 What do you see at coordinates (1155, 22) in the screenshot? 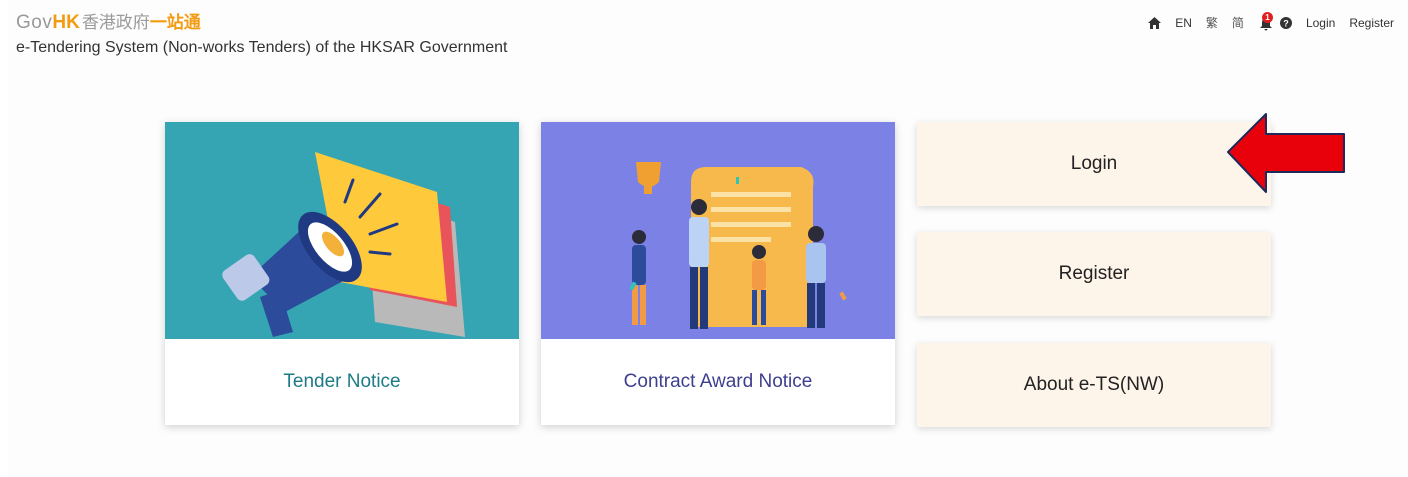
I see `home-icon` at bounding box center [1155, 22].